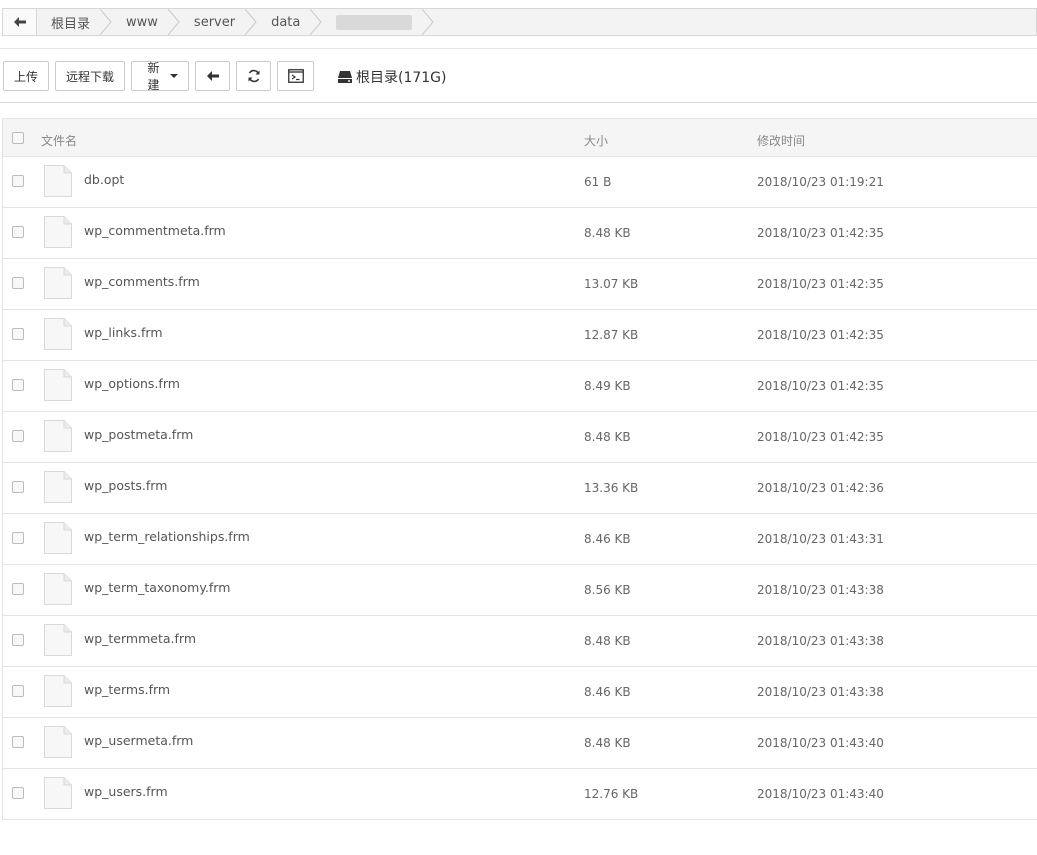  What do you see at coordinates (18, 138) in the screenshot?
I see `select-all-checkbox` at bounding box center [18, 138].